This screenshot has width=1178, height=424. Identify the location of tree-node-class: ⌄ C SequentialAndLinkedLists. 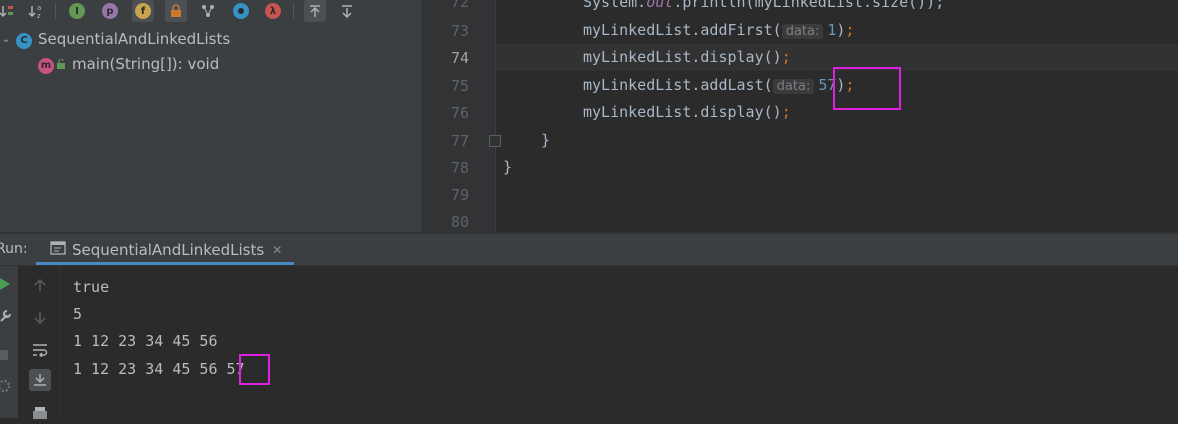
(115, 39).